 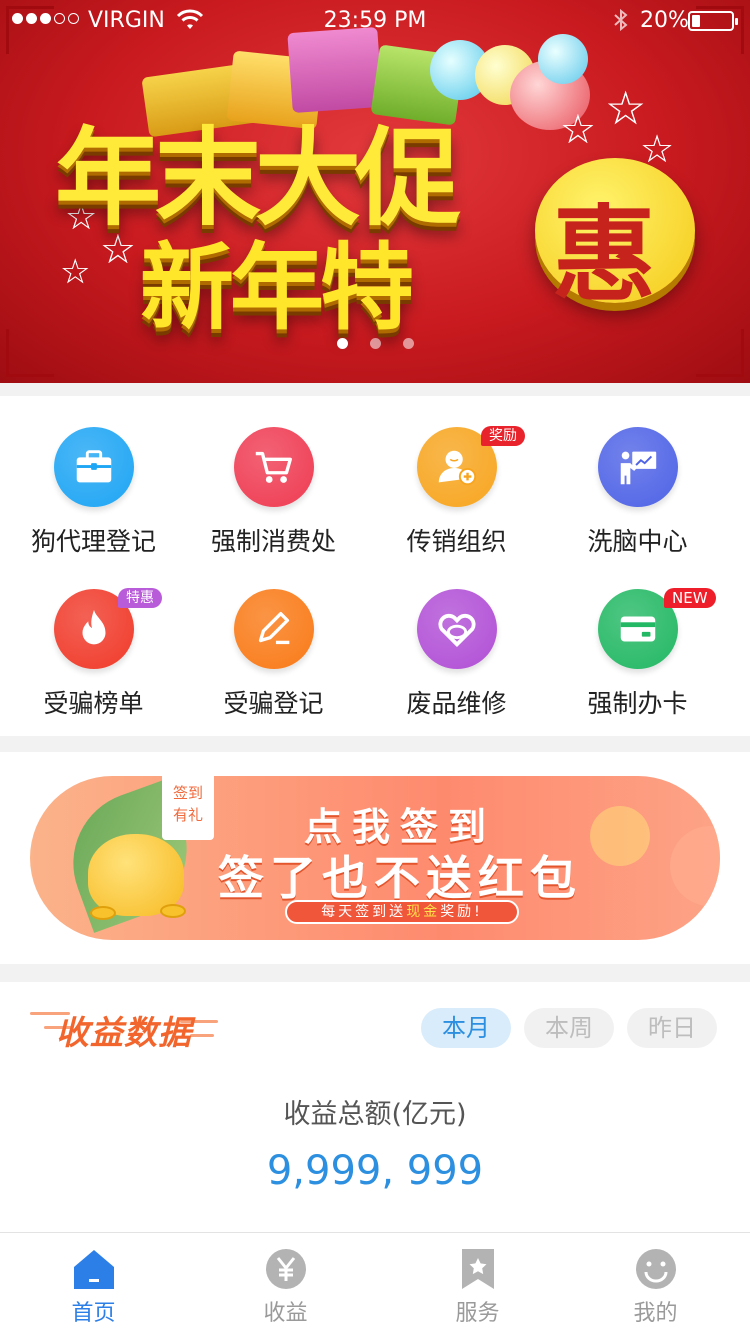 I want to click on bookmark-star-icon, so click(x=478, y=1269).